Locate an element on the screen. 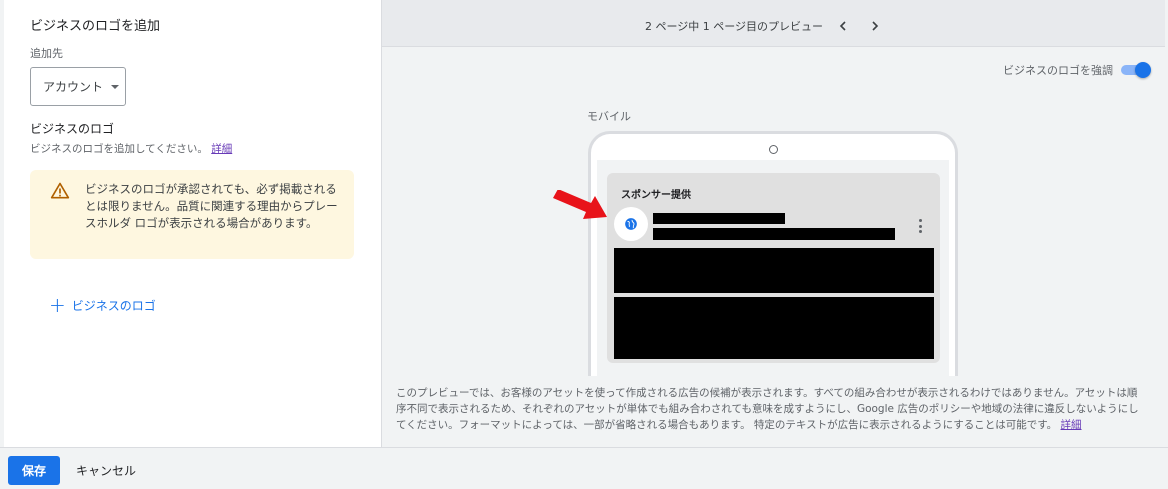 The height and width of the screenshot is (489, 1168). device-label: モバイル is located at coordinates (609, 116).